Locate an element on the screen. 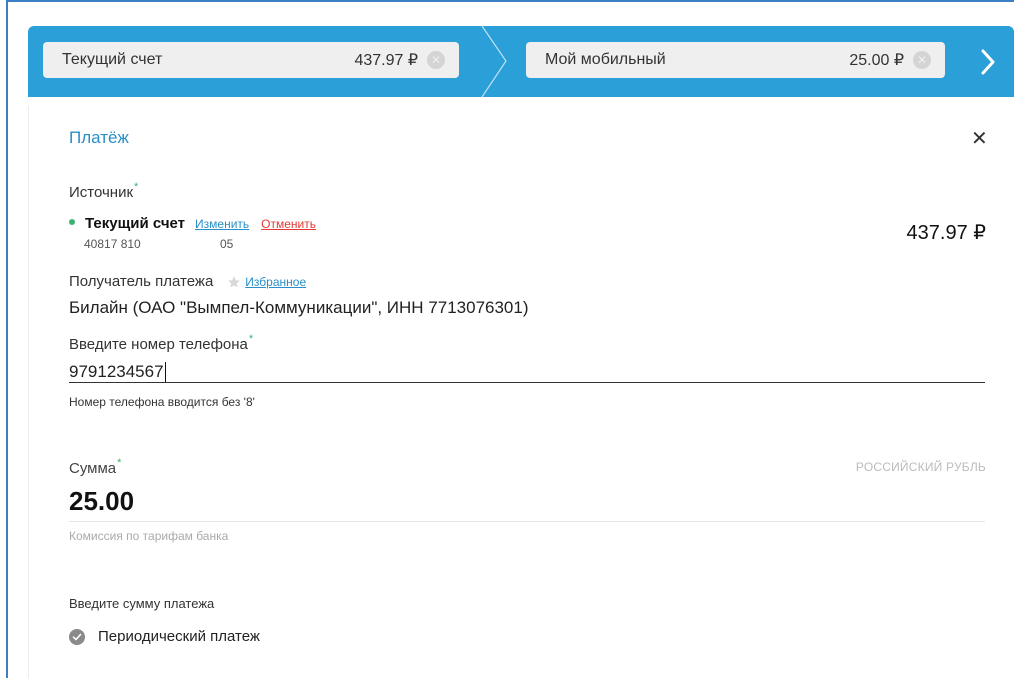 Image resolution: width=1014 pixels, height=678 pixels. source-chip-label: Текущий счет is located at coordinates (112, 59).